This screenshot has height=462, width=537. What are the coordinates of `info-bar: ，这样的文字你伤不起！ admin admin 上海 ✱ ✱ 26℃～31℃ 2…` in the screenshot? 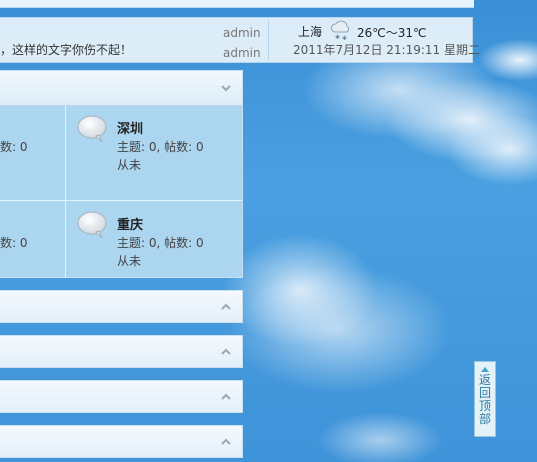 It's located at (240, 40).